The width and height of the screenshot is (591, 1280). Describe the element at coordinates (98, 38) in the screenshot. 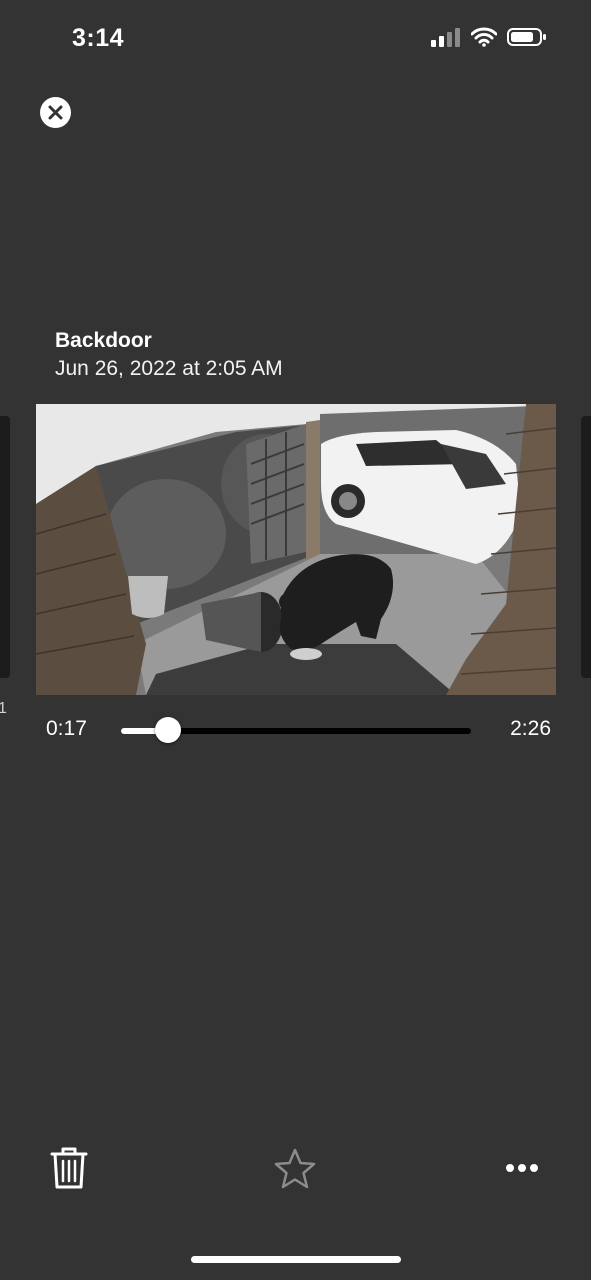

I see `status-time: 3:14` at that location.